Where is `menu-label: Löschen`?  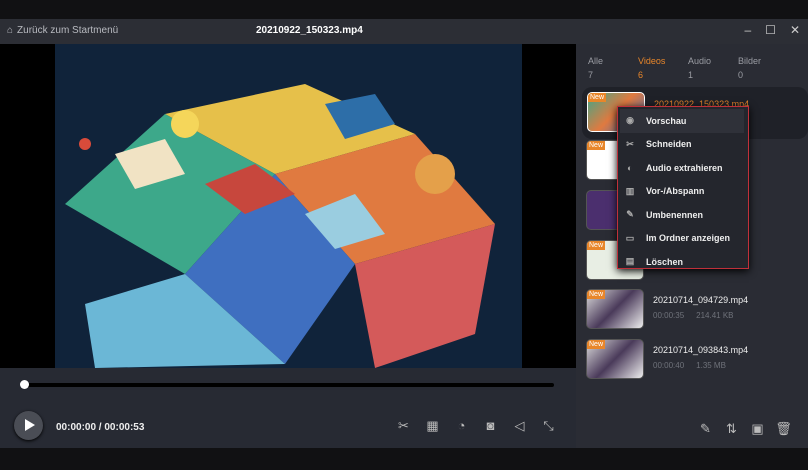 menu-label: Löschen is located at coordinates (665, 261).